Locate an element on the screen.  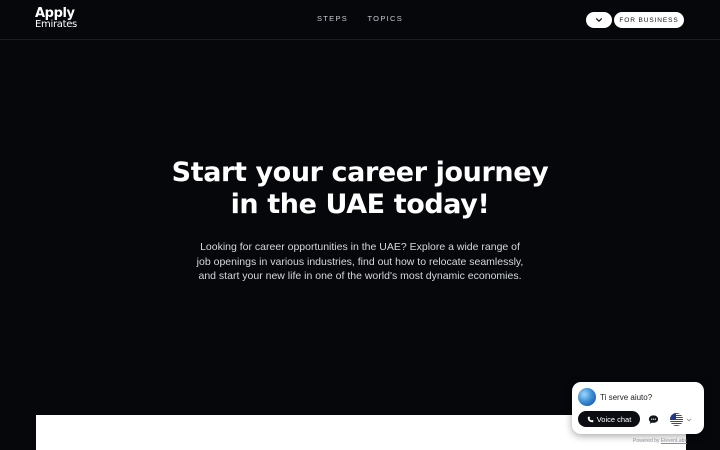
powered-by-text: Powered by is located at coordinates (646, 441).